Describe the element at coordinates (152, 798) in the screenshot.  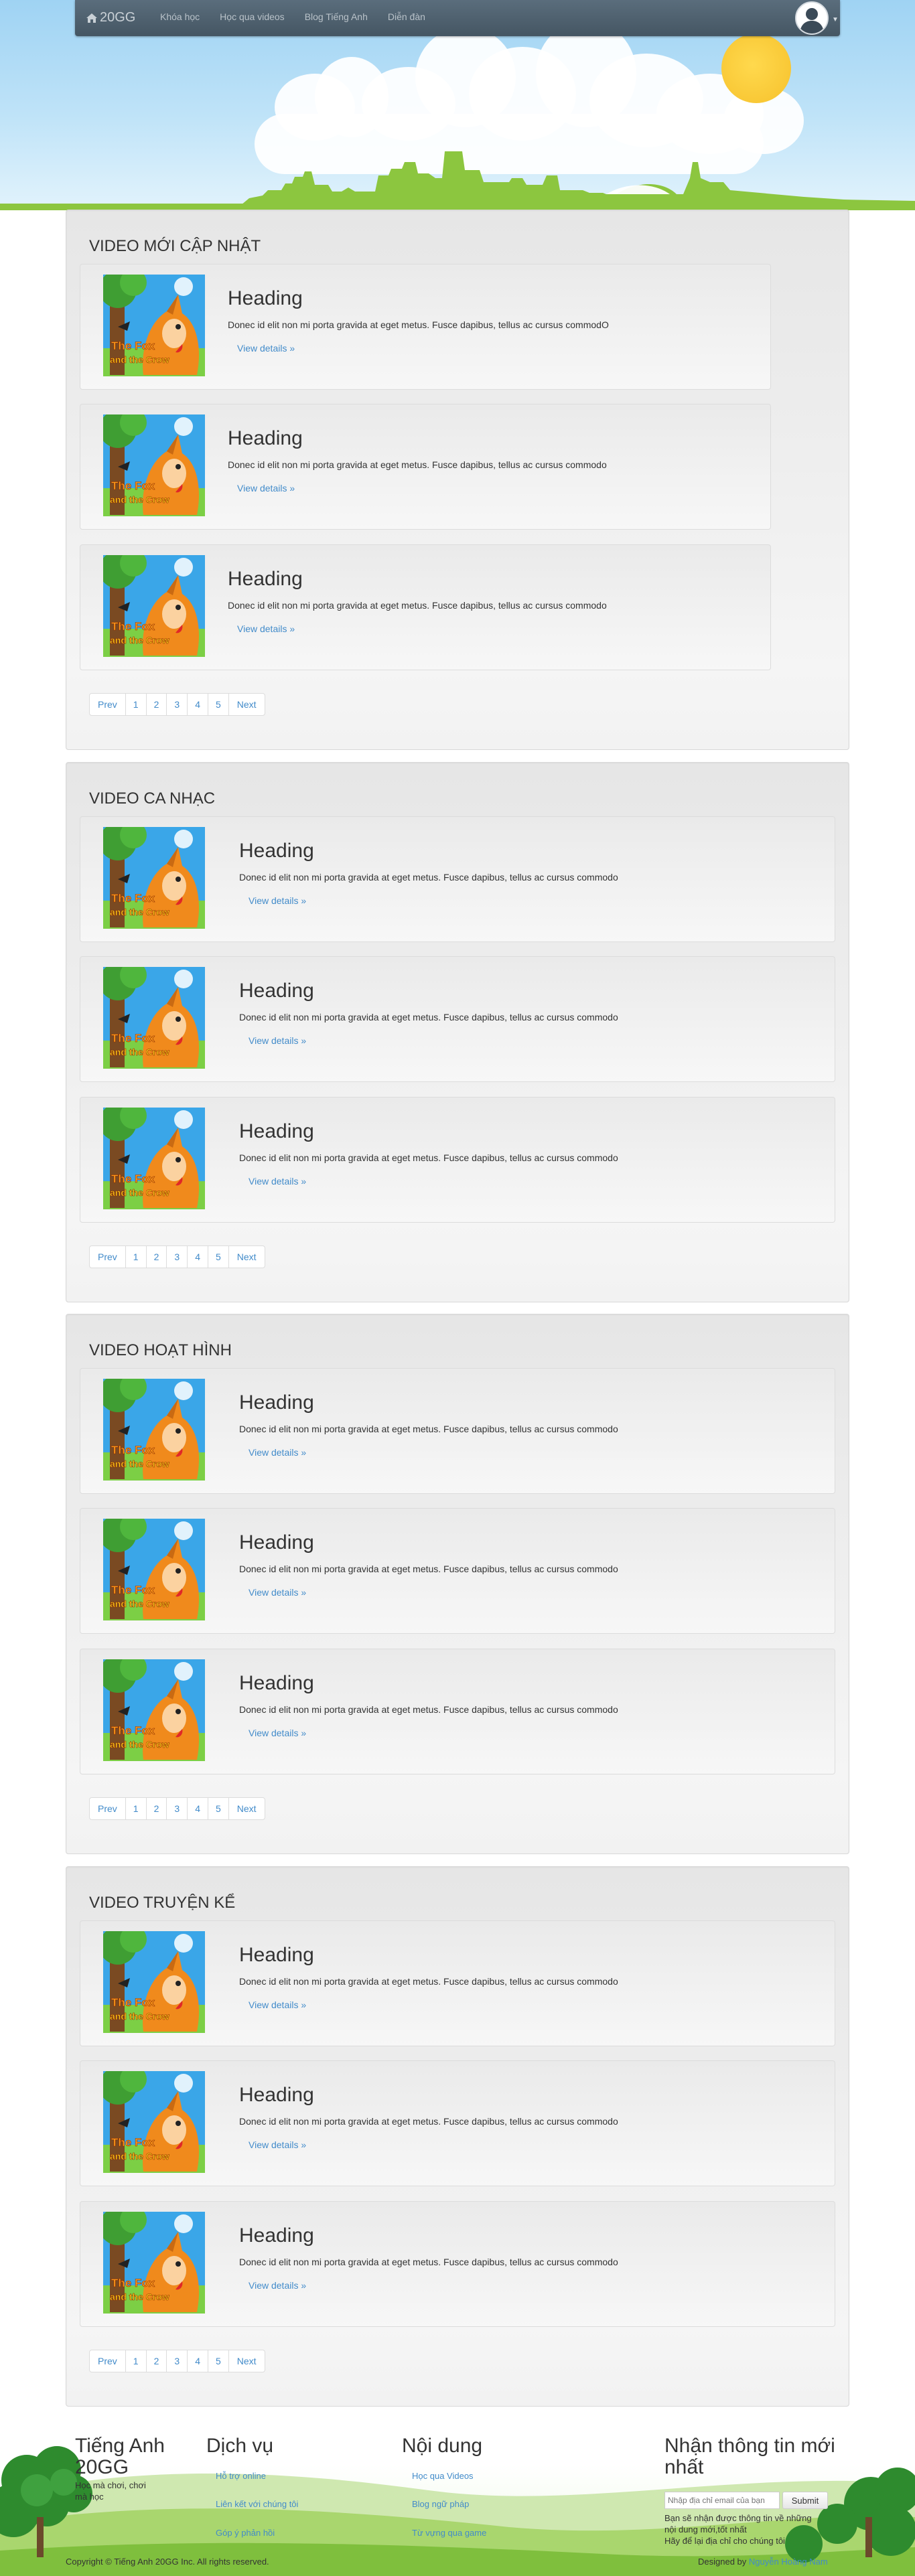
I see `section-title: VIDEO CA NHẠC` at that location.